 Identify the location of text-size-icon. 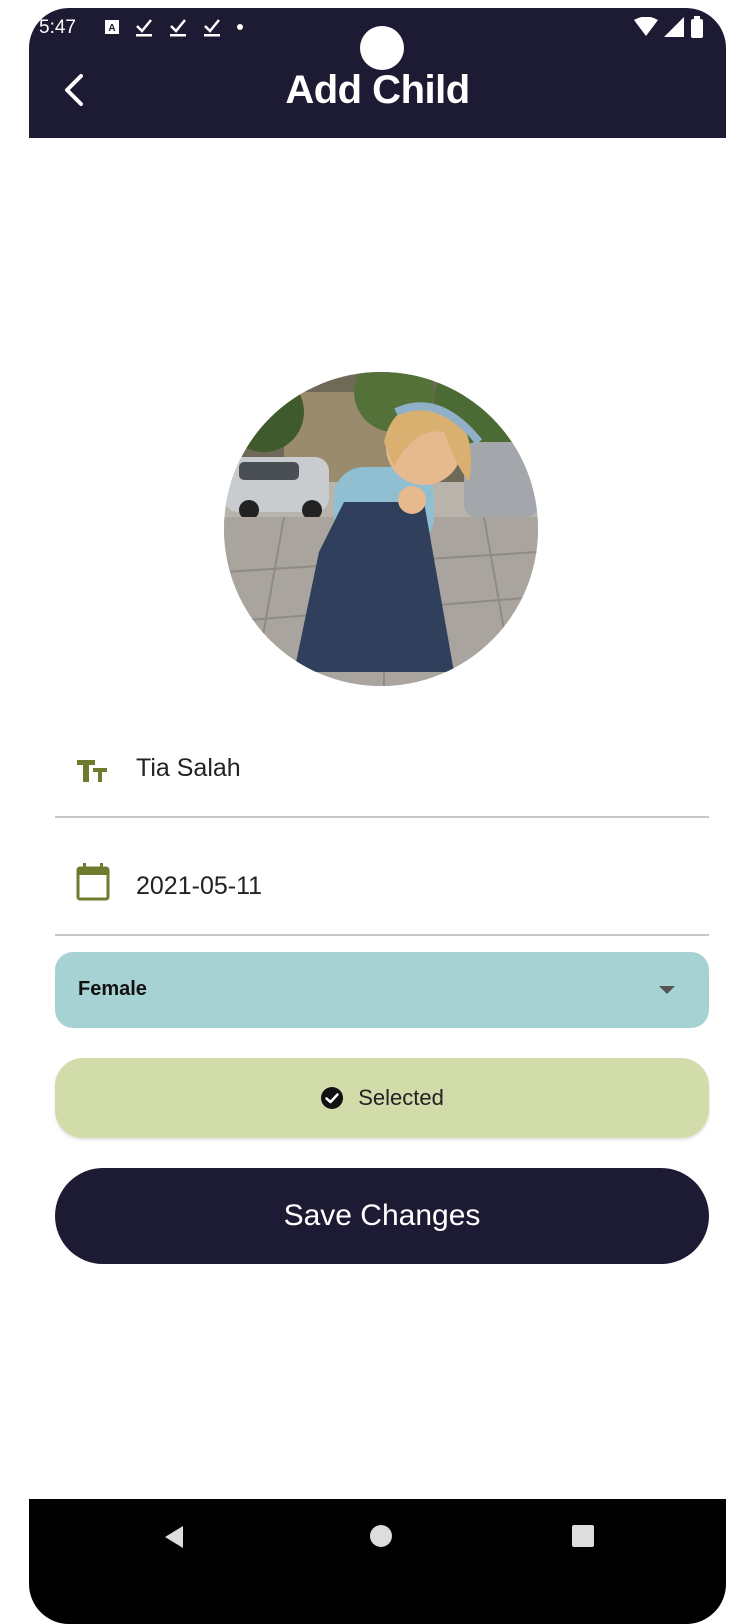
(92, 771).